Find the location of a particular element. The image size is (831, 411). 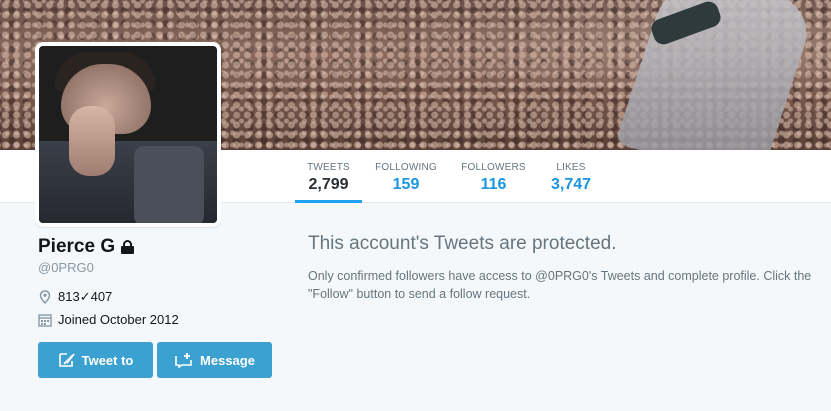

lock-icon is located at coordinates (128, 247).